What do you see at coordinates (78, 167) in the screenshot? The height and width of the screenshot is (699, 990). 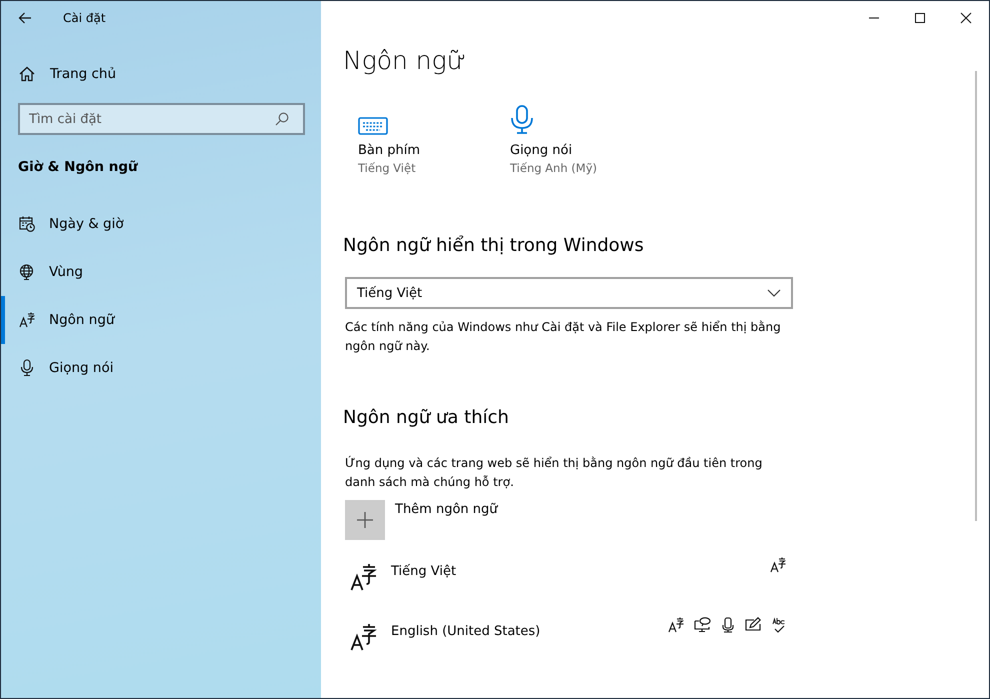 I see `section-title: Giờ & Ngôn ngữ` at bounding box center [78, 167].